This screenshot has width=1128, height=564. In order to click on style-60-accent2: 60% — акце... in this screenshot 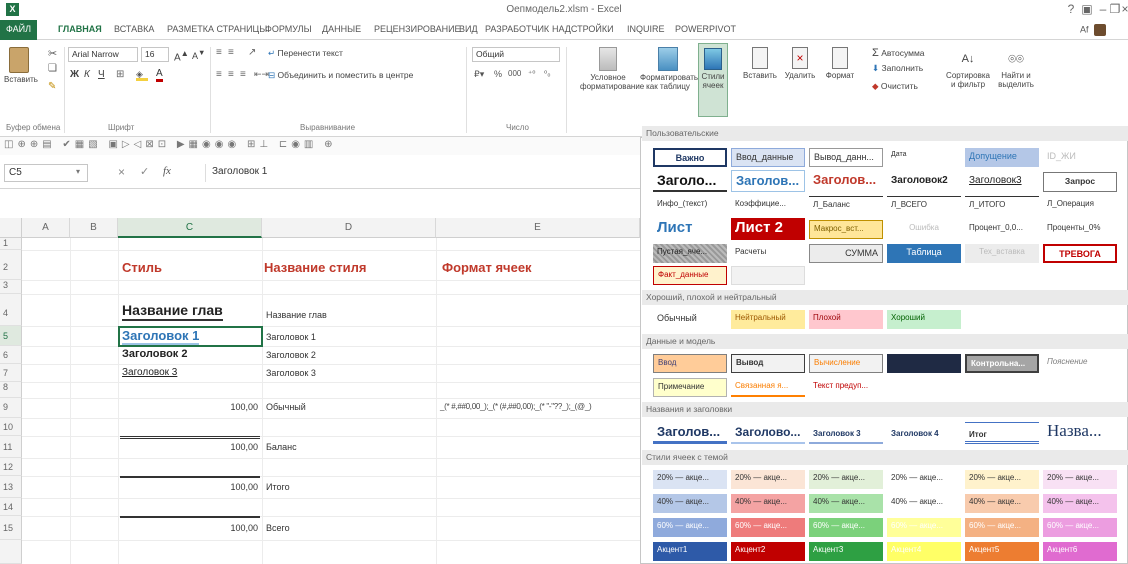, I will do `click(768, 527)`.